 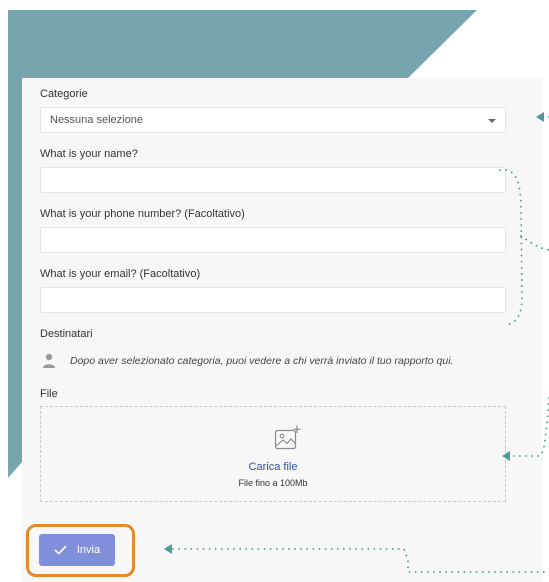 I want to click on phone-field-wrapper, so click(x=273, y=240).